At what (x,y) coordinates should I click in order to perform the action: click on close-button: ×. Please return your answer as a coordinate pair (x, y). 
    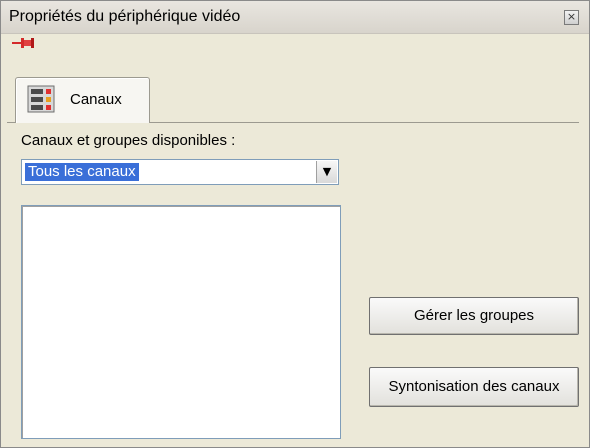
    Looking at the image, I should click on (571, 17).